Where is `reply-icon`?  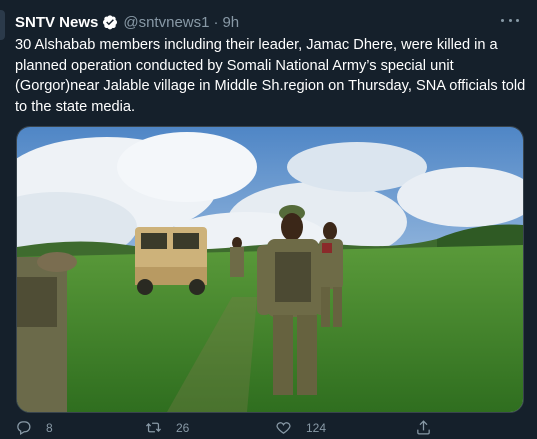 reply-icon is located at coordinates (24, 428).